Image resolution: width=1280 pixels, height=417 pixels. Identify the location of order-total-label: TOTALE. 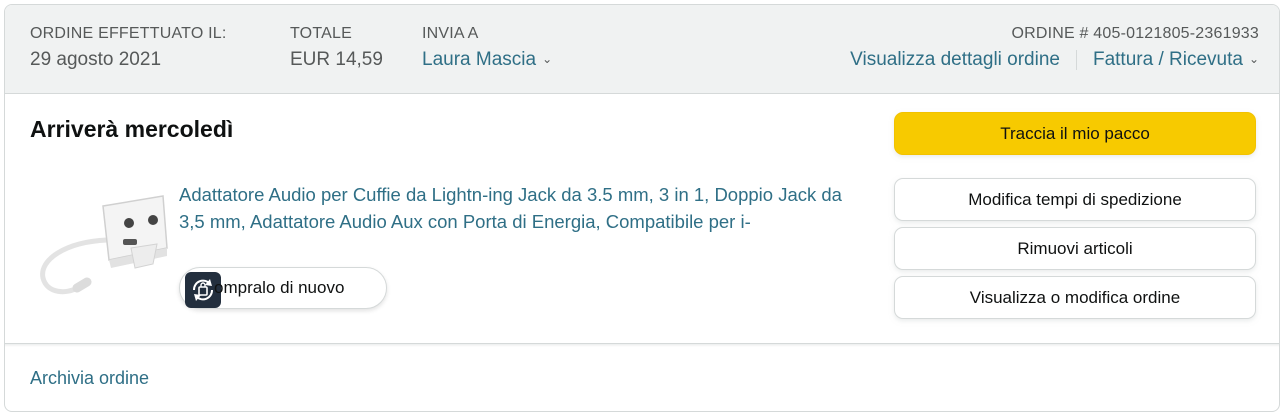
(321, 33).